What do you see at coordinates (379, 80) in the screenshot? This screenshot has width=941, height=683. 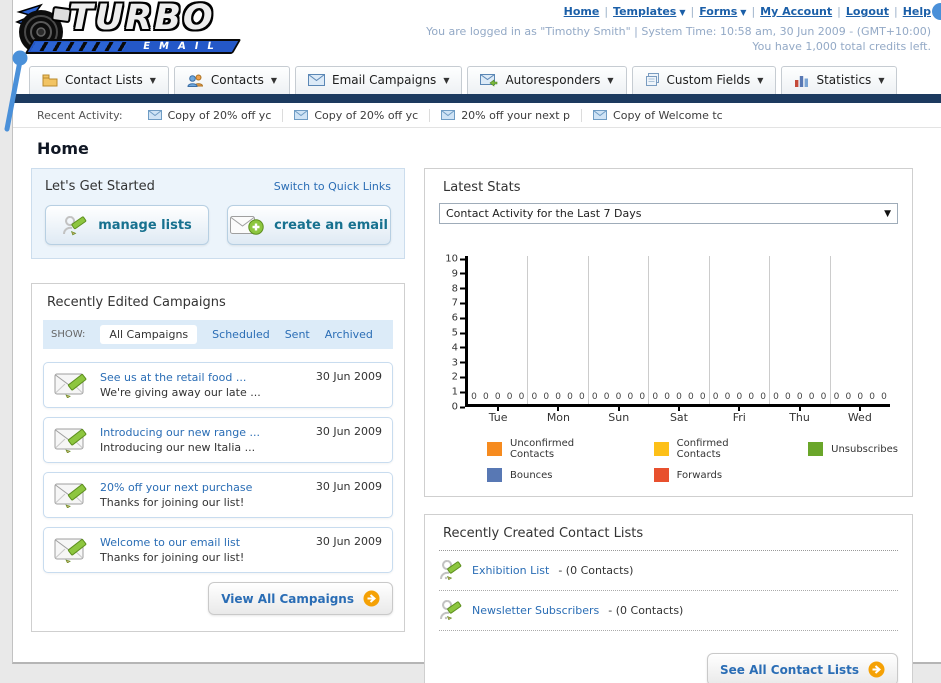 I see `tab-email-campaigns: Email Campaigns ▼` at bounding box center [379, 80].